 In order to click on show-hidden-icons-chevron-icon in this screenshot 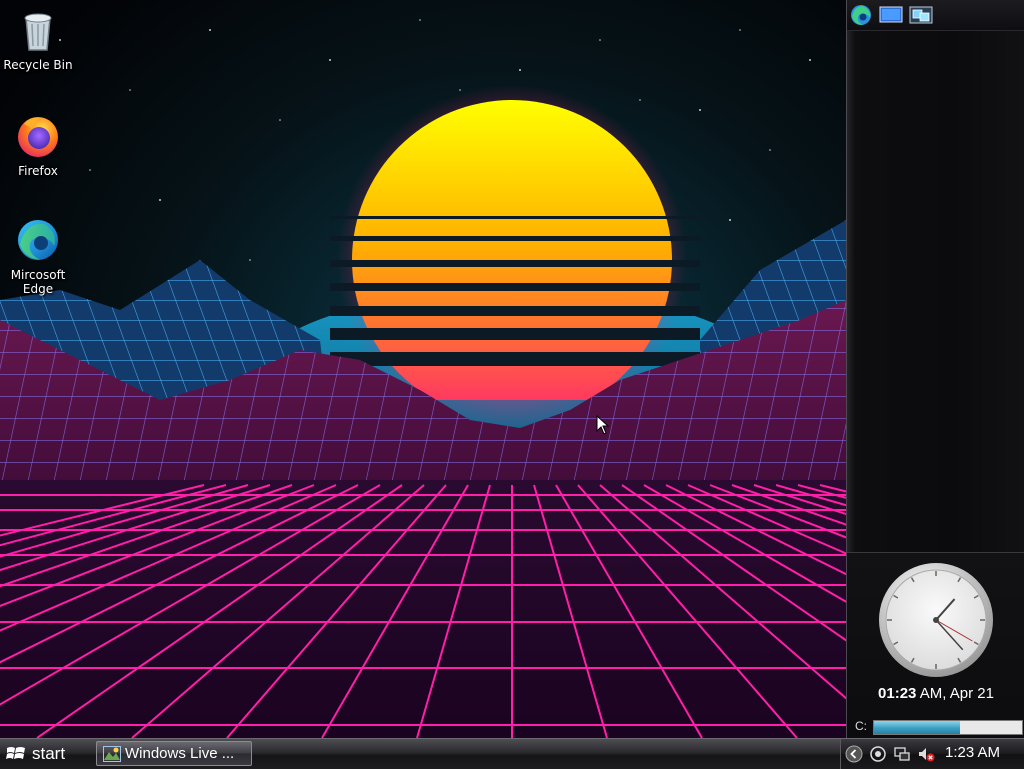, I will do `click(854, 754)`.